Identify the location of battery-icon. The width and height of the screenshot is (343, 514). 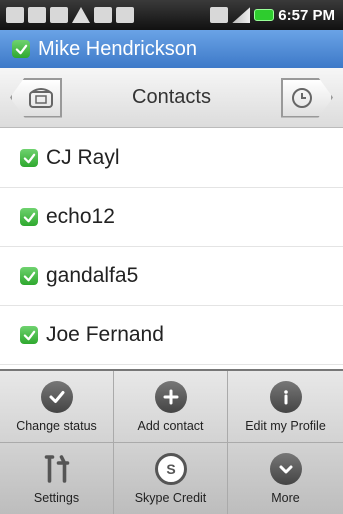
(264, 15).